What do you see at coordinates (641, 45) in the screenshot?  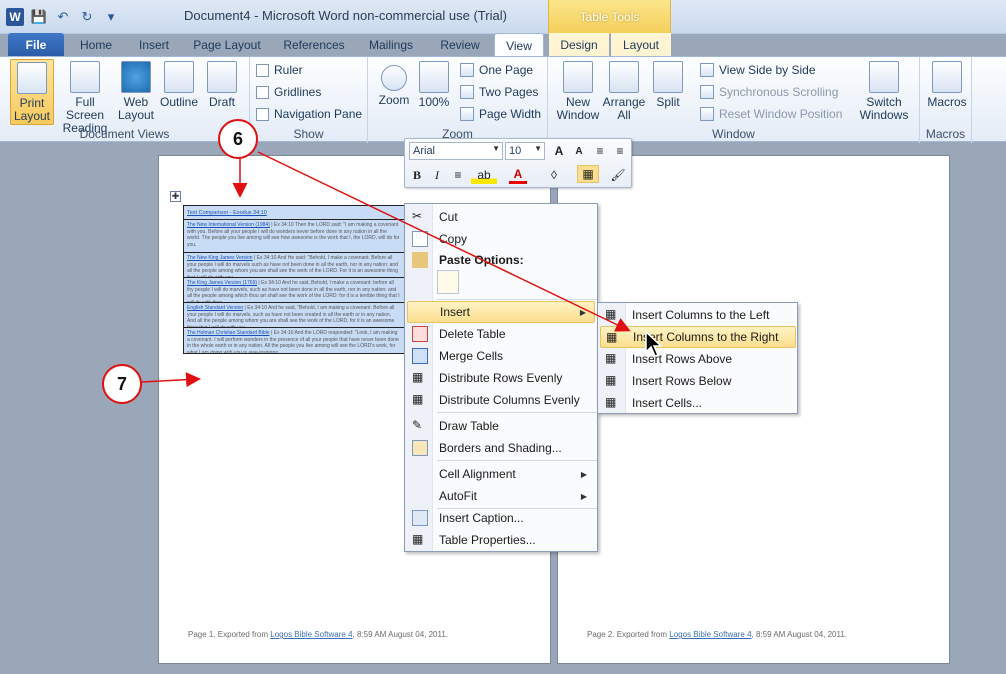 I see `tab-layout: Layout` at bounding box center [641, 45].